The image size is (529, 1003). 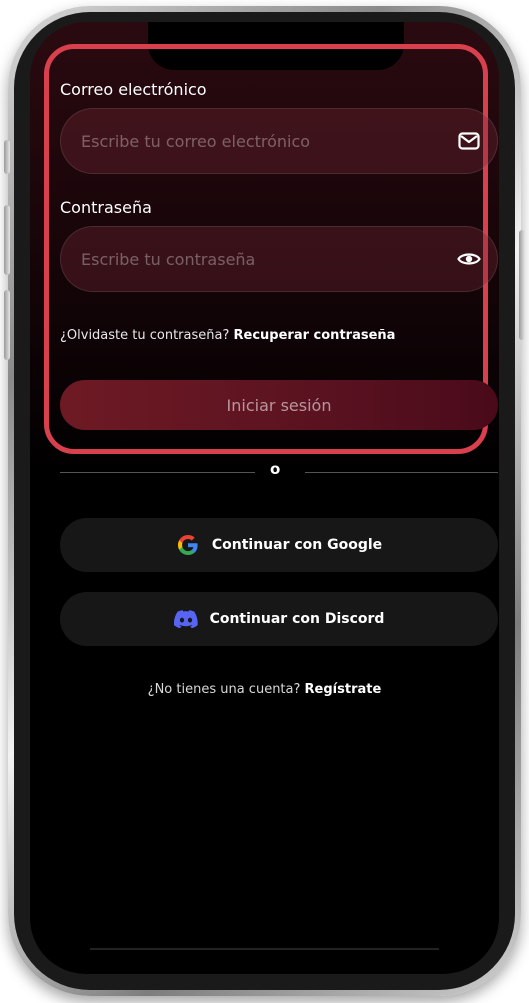 I want to click on volume-up-button, so click(x=7, y=240).